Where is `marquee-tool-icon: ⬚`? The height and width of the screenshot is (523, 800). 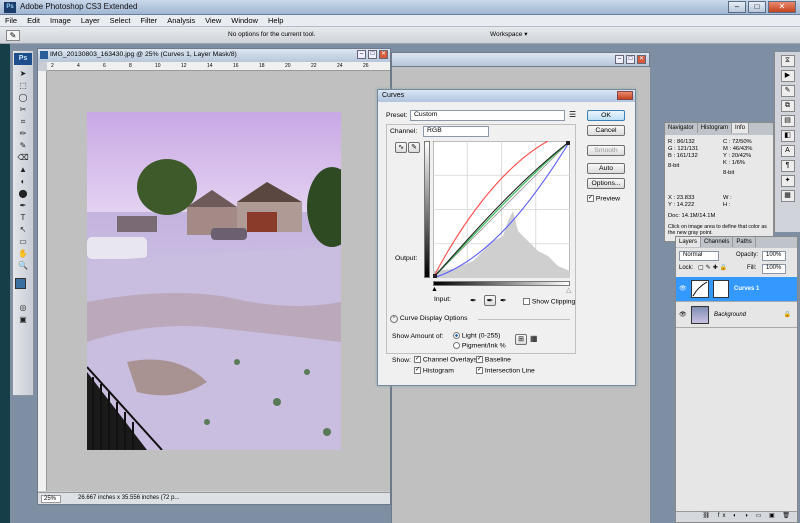 marquee-tool-icon: ⬚ is located at coordinates (23, 86).